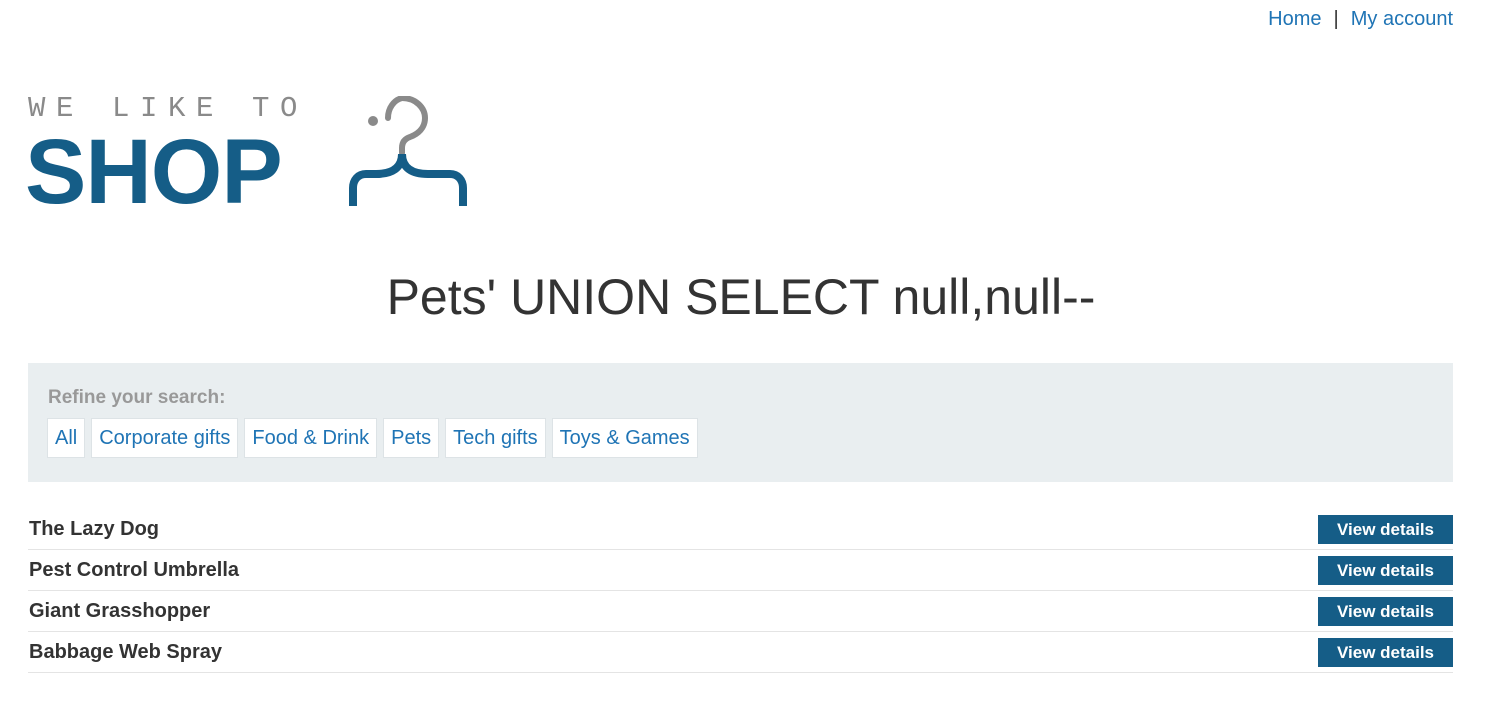 Image resolution: width=1512 pixels, height=709 pixels. Describe the element at coordinates (165, 438) in the screenshot. I see `filter-corporate-gifts: Corporate gifts` at that location.